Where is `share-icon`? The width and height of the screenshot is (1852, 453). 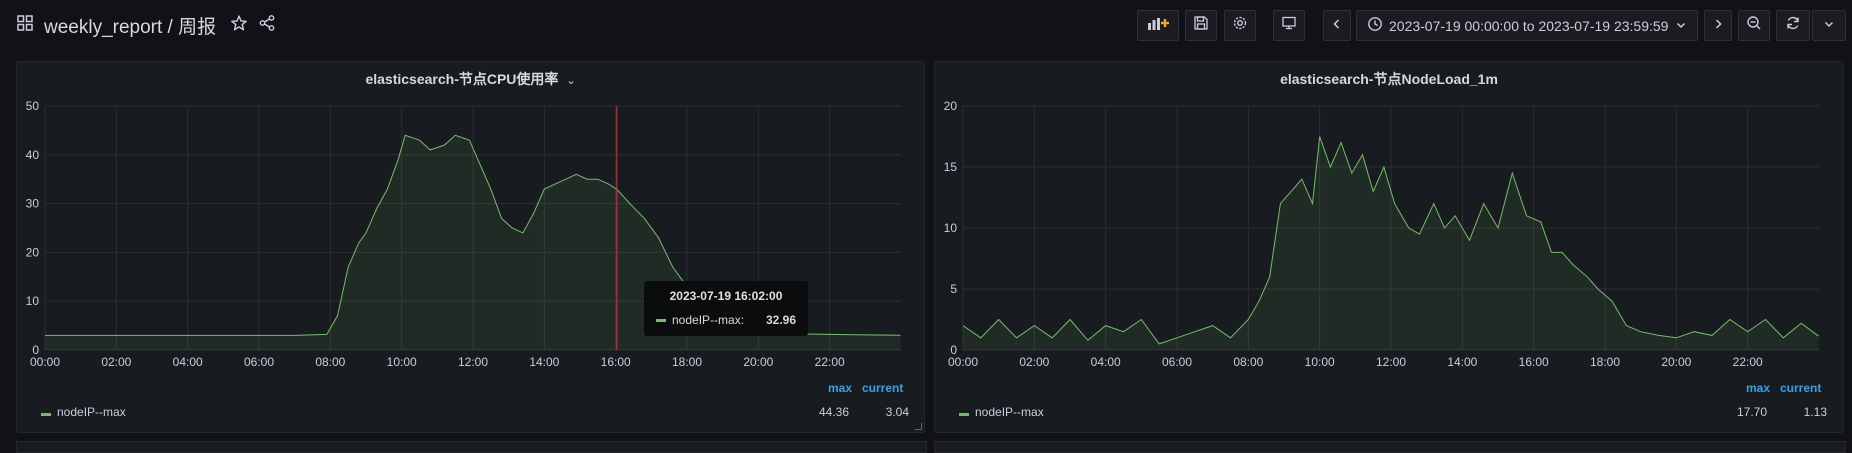
share-icon is located at coordinates (267, 25).